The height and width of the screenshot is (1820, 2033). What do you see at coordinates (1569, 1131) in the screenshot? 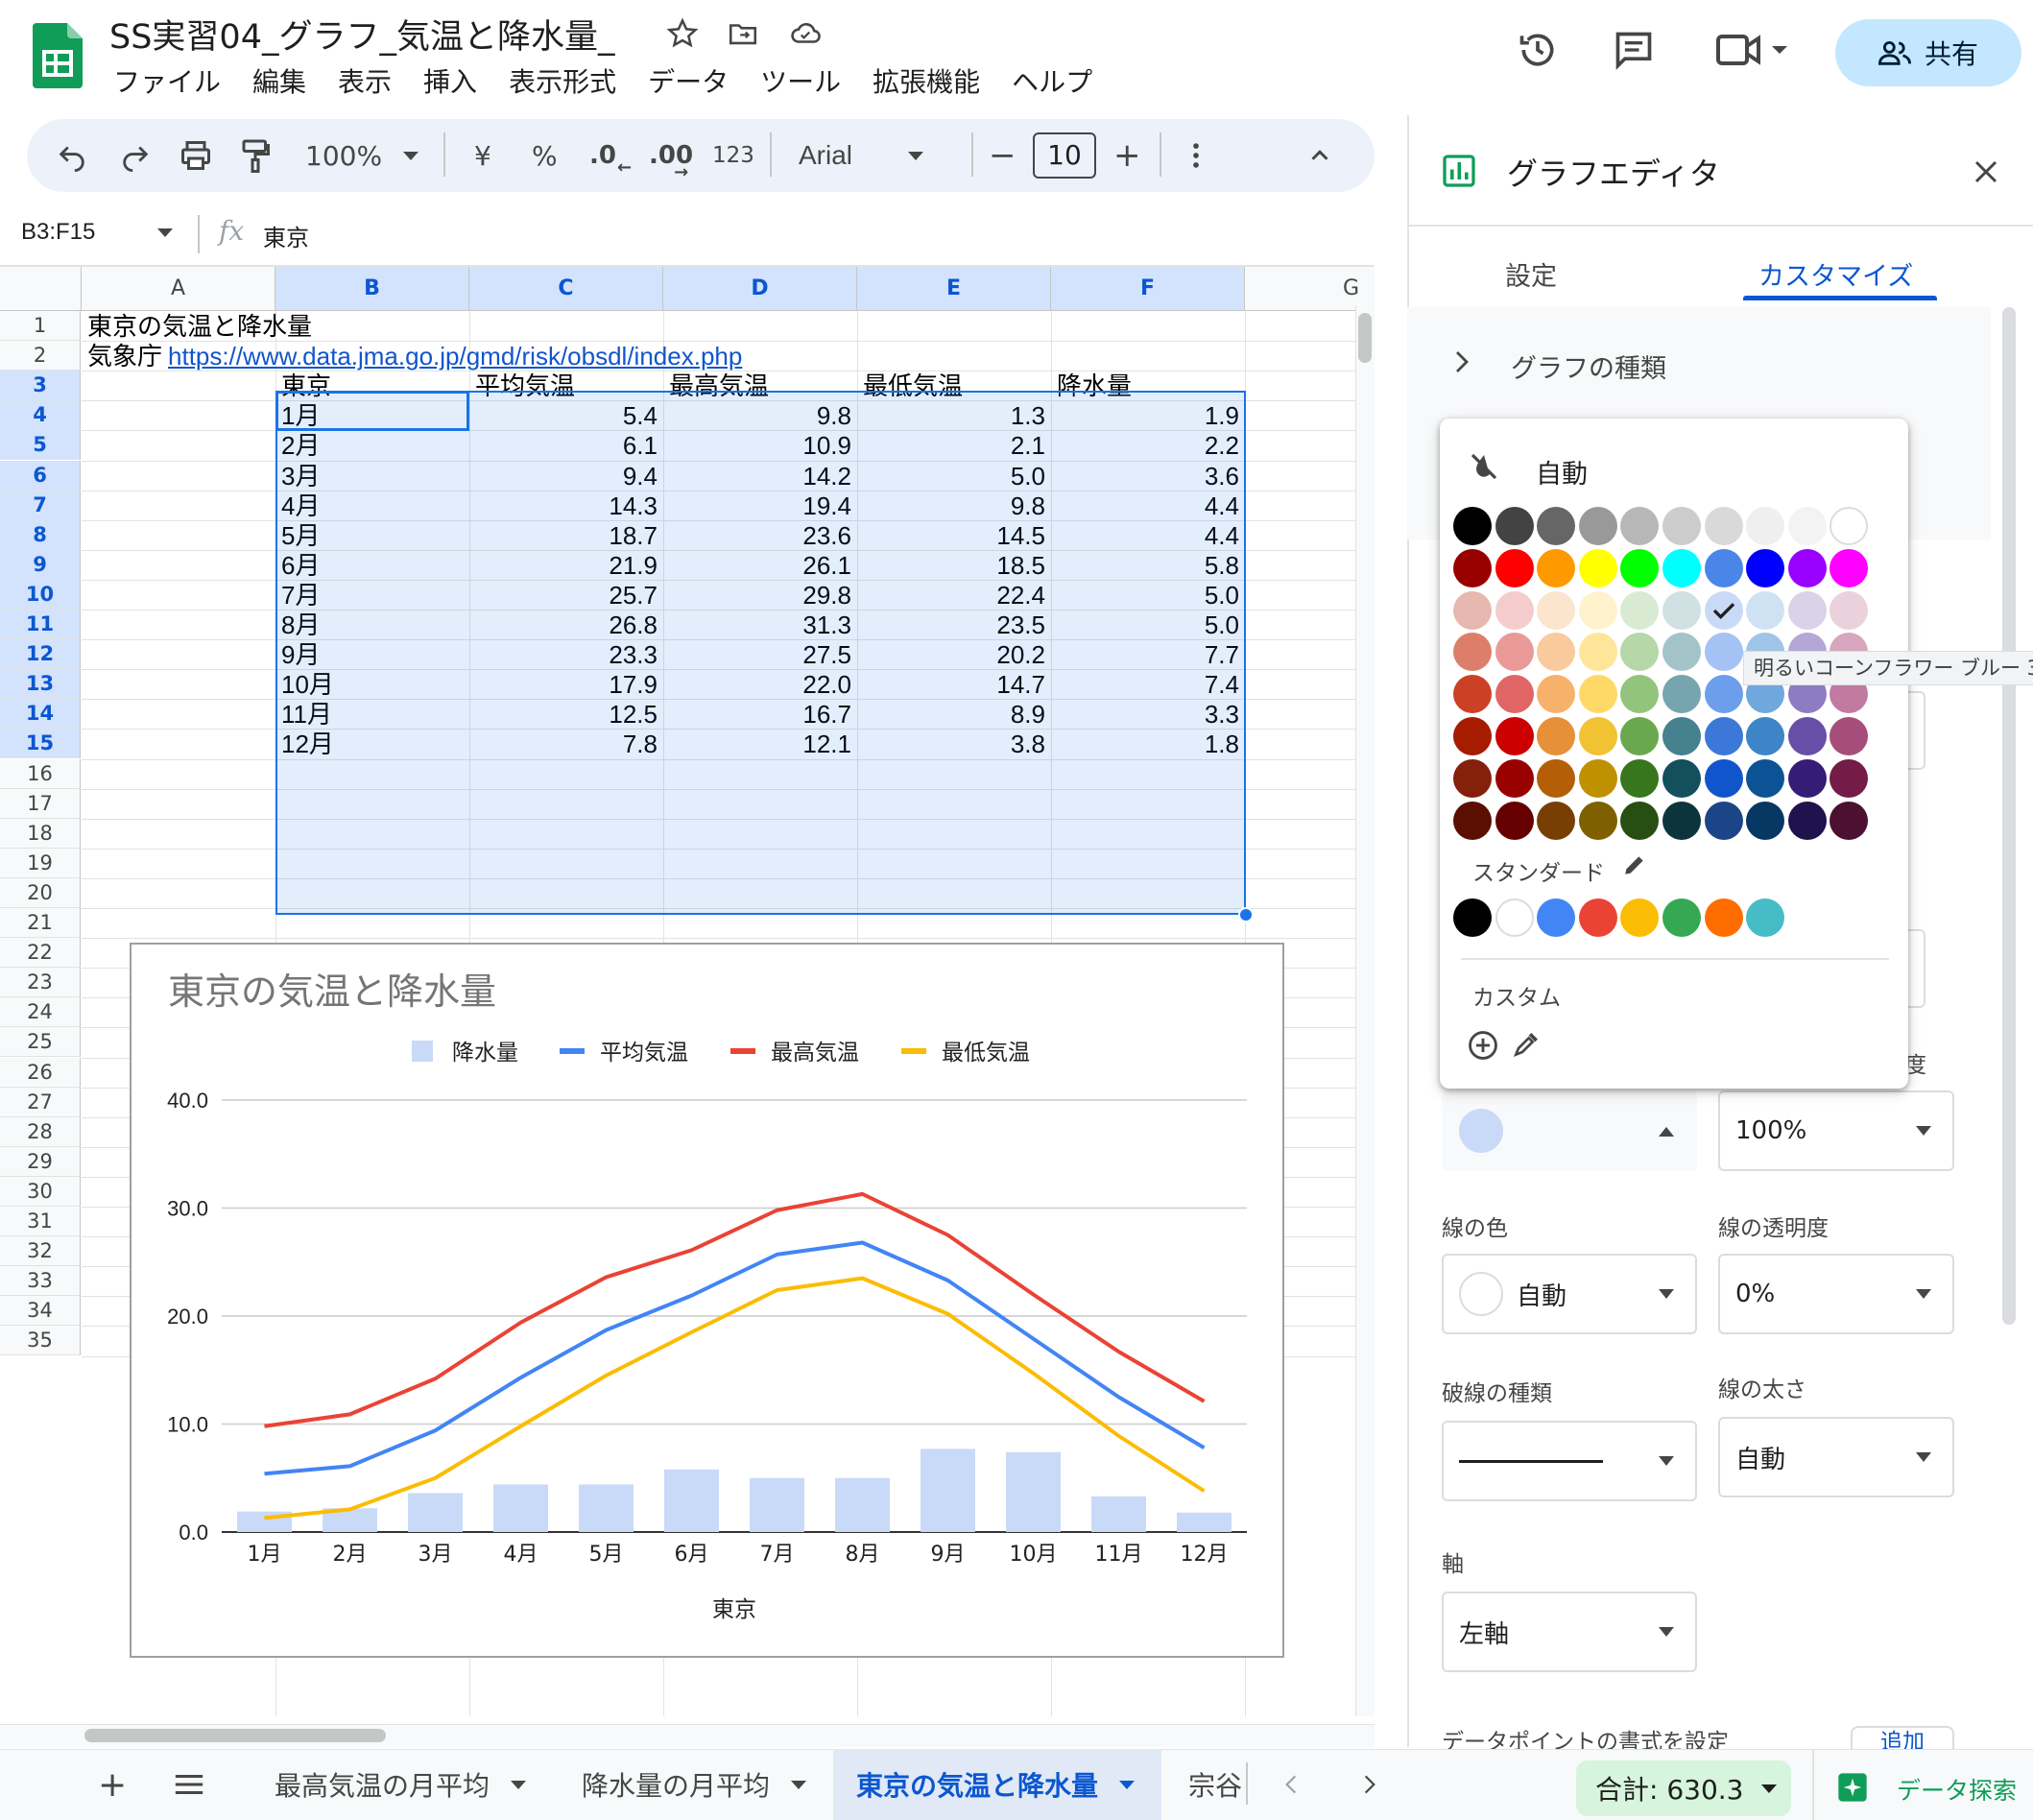
I see `fill-color-select` at bounding box center [1569, 1131].